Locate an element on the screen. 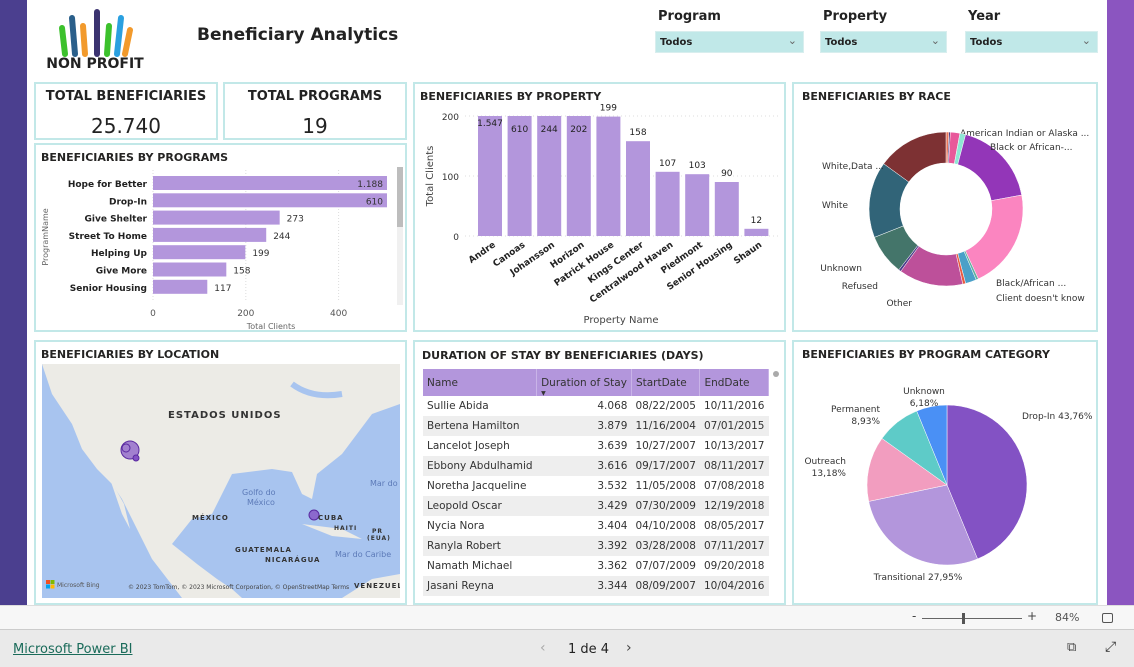  card-value: 25.740 is located at coordinates (126, 126).